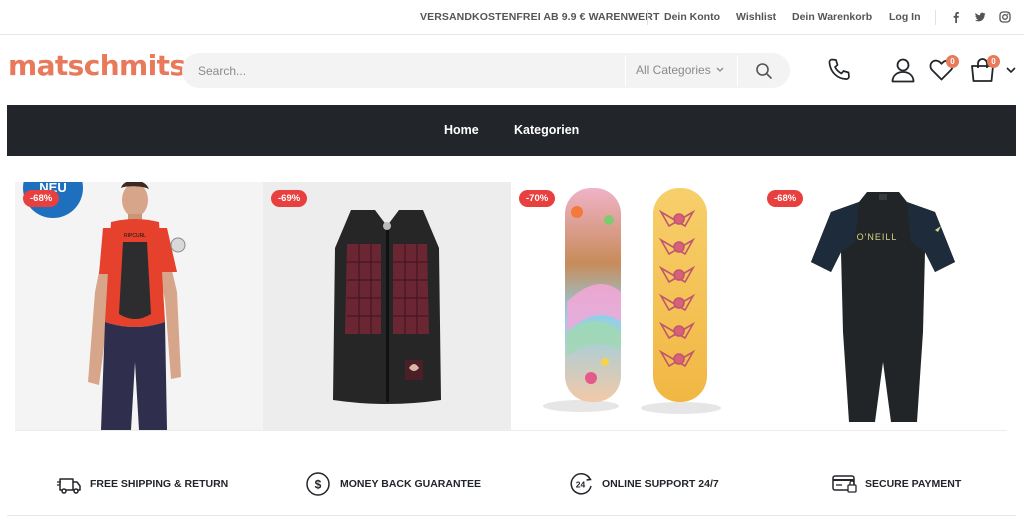 Image resolution: width=1024 pixels, height=524 pixels. What do you see at coordinates (673, 70) in the screenshot?
I see `category-label: All Categories` at bounding box center [673, 70].